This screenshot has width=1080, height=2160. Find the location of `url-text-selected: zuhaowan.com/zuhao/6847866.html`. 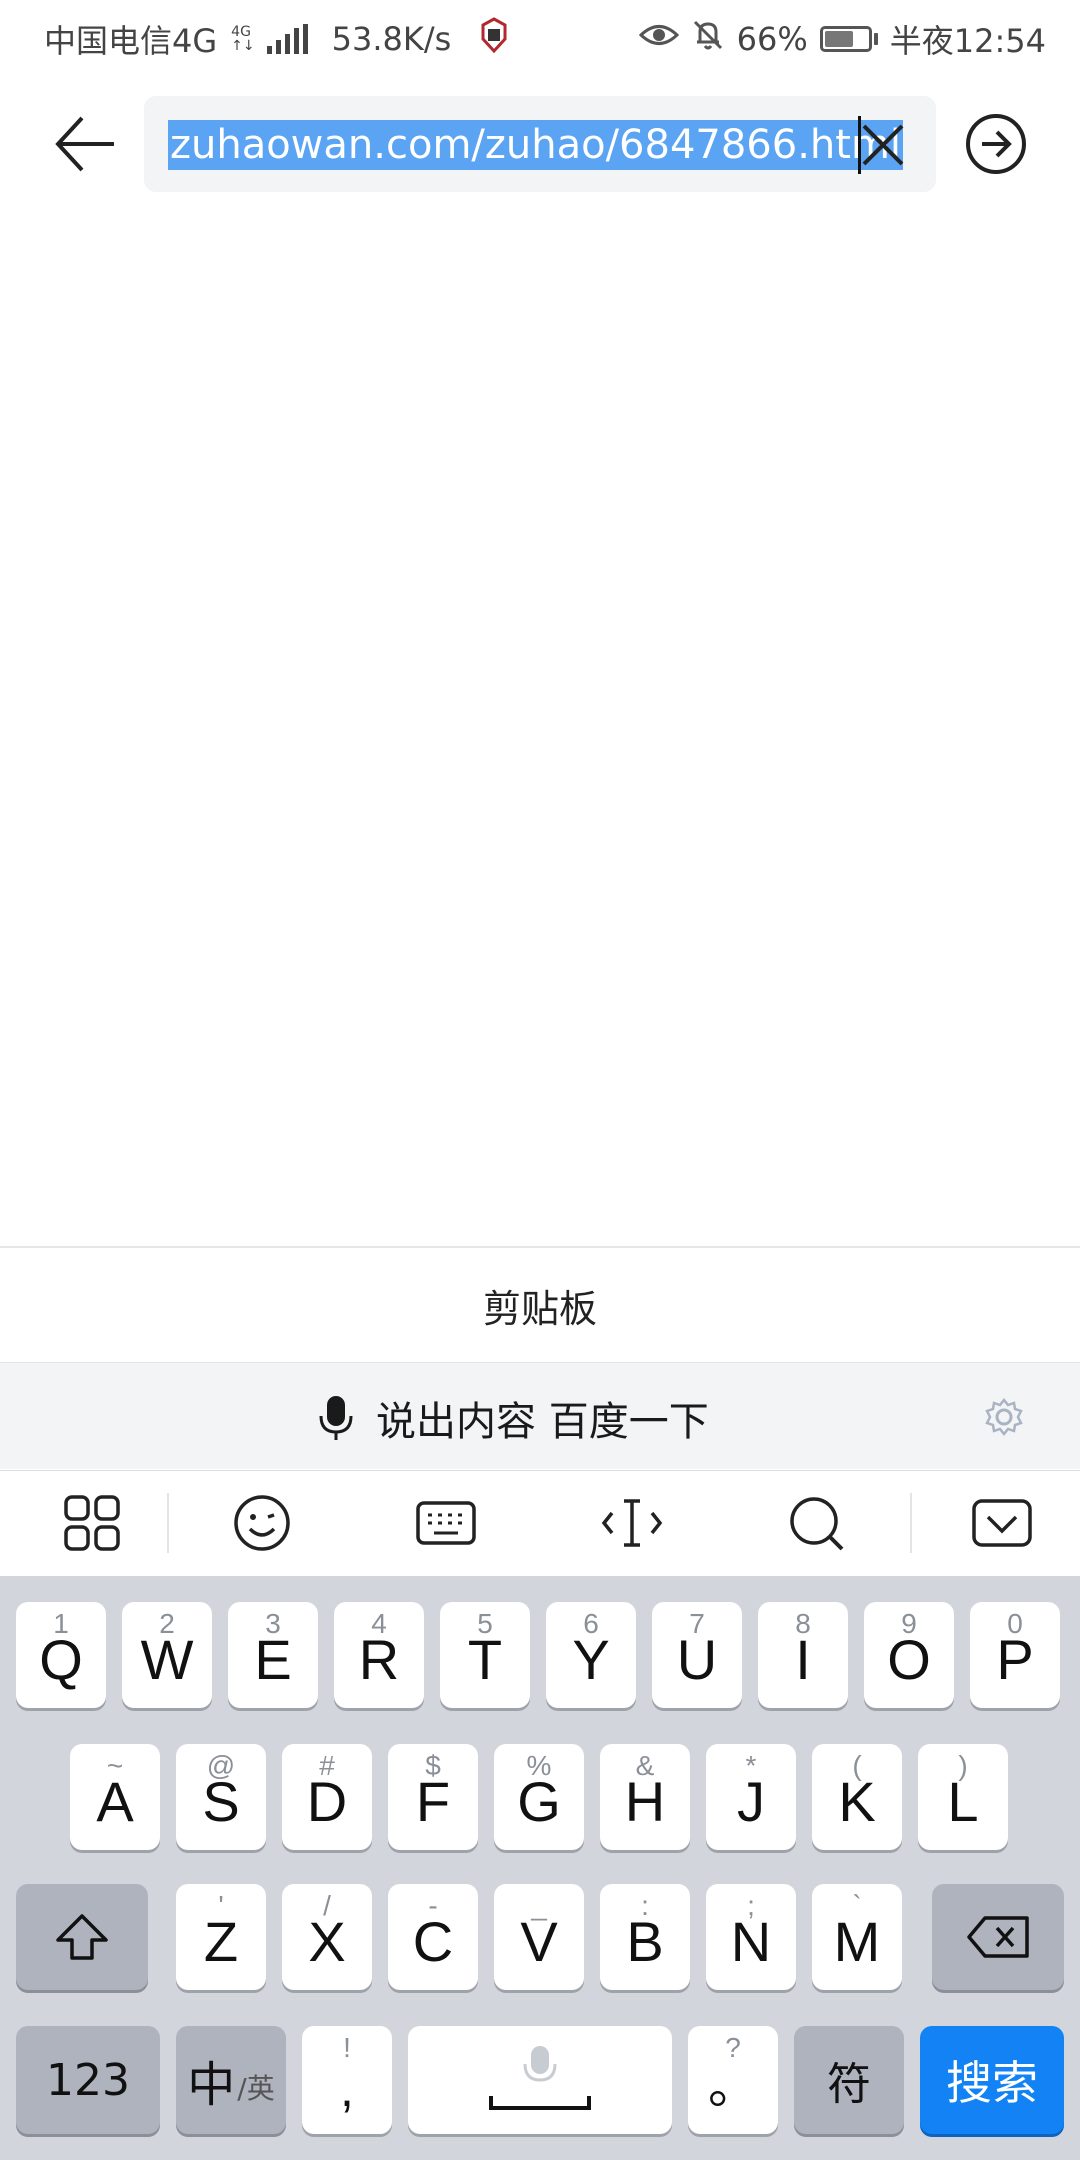

url-text-selected: zuhaowan.com/zuhao/6847866.html is located at coordinates (536, 145).